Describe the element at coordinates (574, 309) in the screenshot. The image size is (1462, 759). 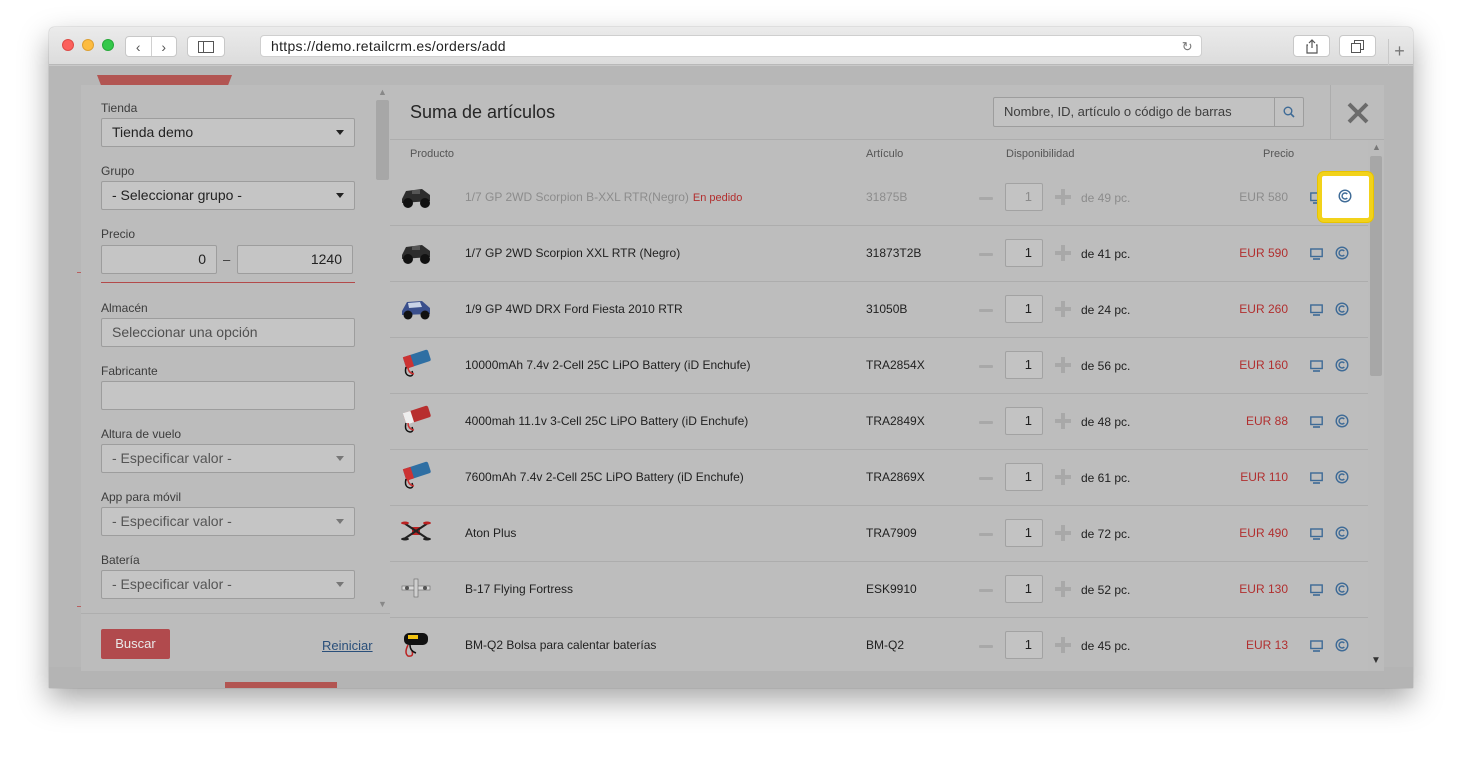
I see `product-name: 1/9 GP 4WD DRX Ford Fiesta 2010 RTR` at that location.